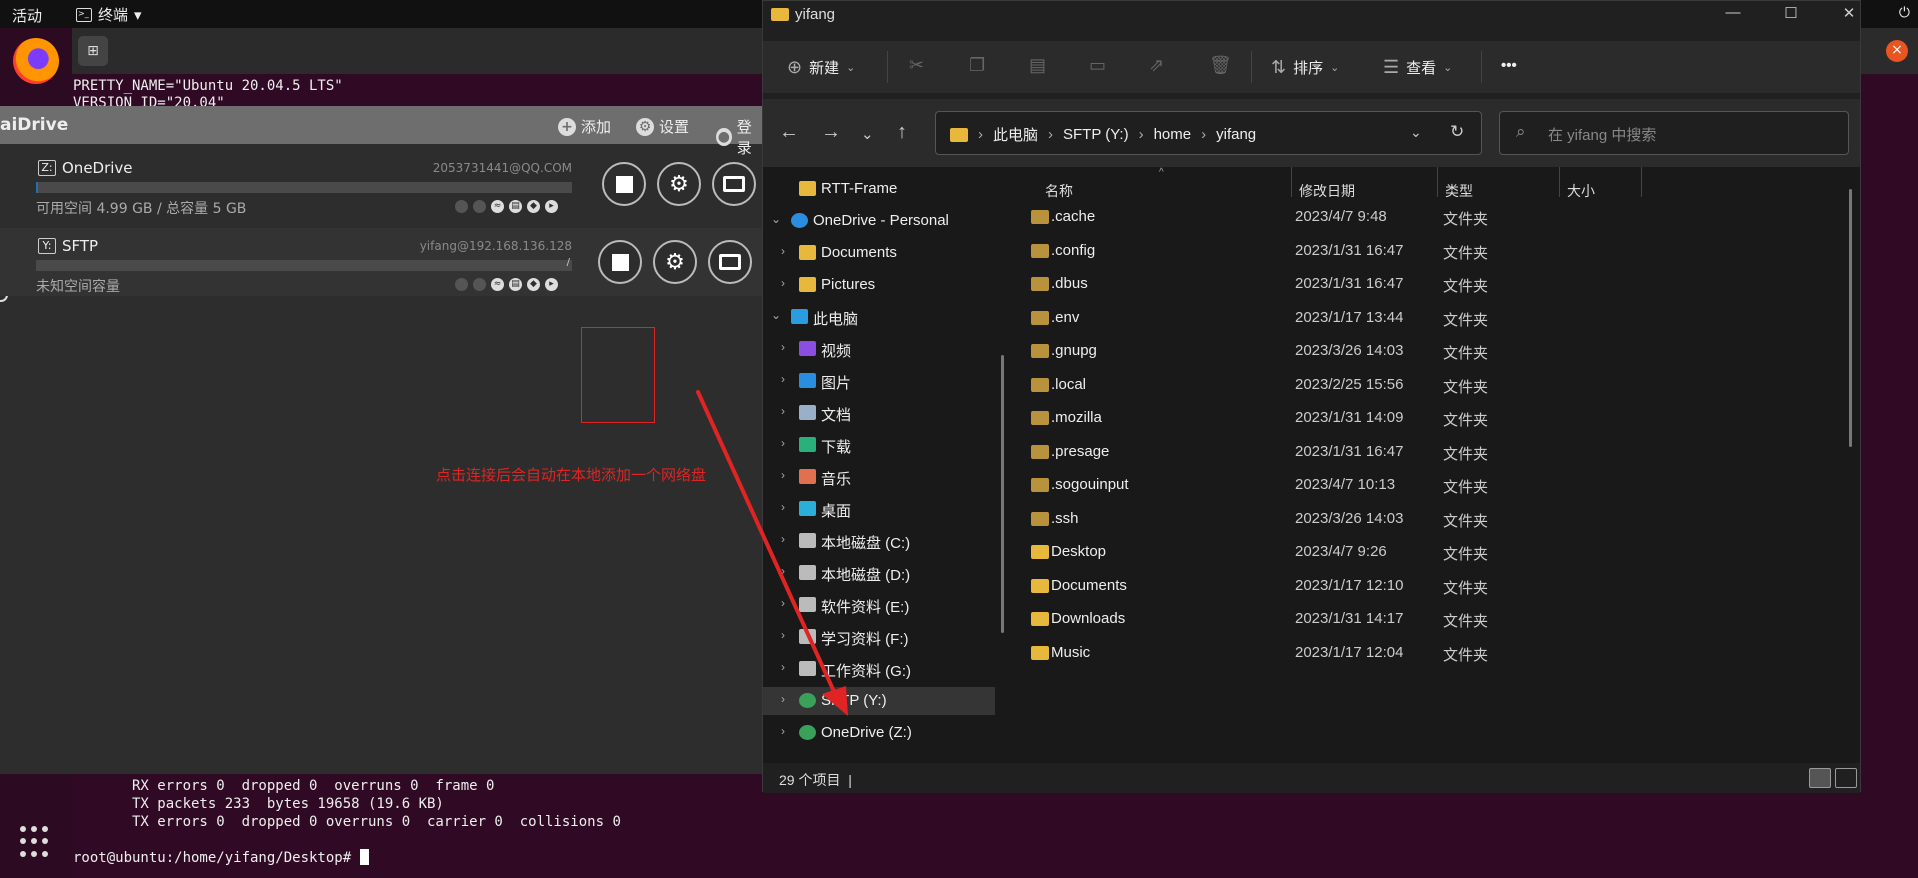  Describe the element at coordinates (1846, 778) in the screenshot. I see `tiles-view-icon` at that location.